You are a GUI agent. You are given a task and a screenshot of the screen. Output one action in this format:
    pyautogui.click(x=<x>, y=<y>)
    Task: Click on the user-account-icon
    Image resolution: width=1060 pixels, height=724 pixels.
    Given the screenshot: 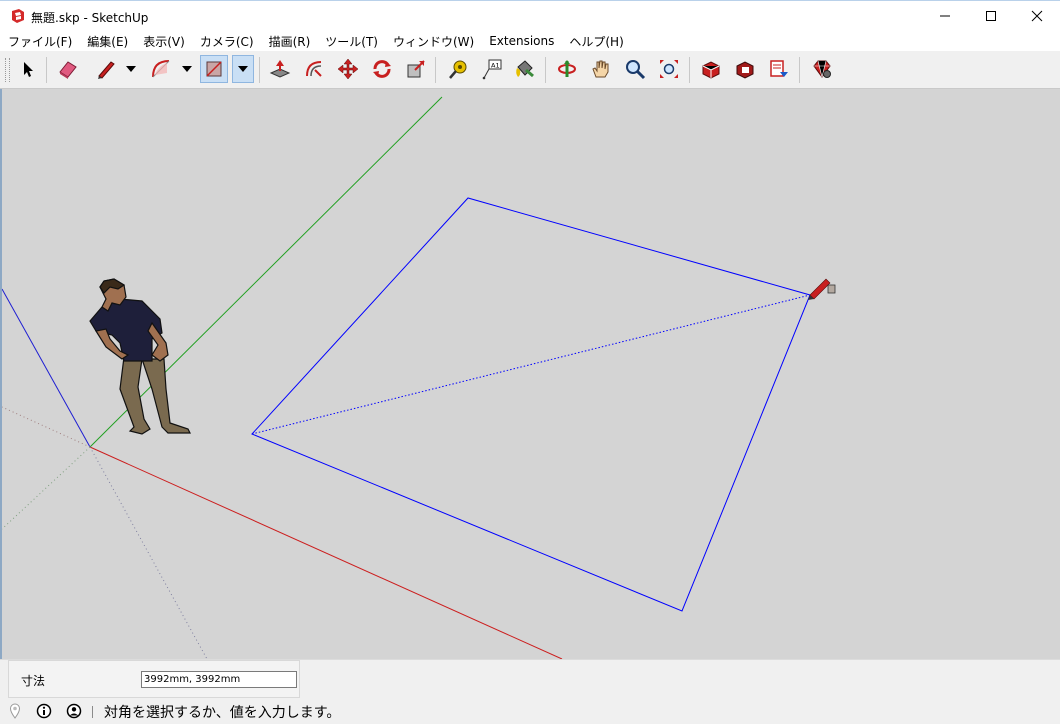 What is the action you would take?
    pyautogui.click(x=74, y=711)
    